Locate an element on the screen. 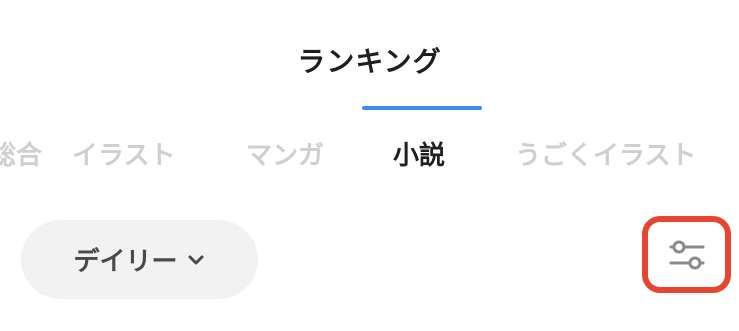 Image resolution: width=739 pixels, height=331 pixels. period-select-button: デイリー is located at coordinates (139, 259).